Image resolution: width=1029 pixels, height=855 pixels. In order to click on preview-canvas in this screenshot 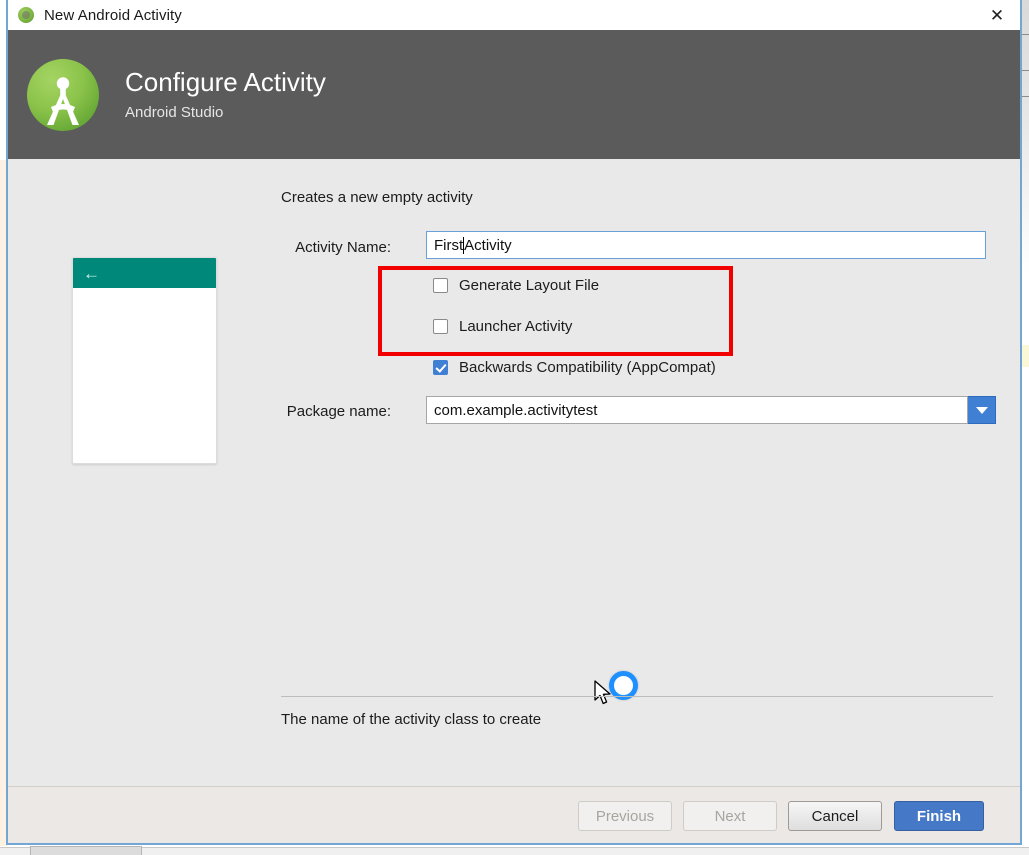, I will do `click(144, 375)`.